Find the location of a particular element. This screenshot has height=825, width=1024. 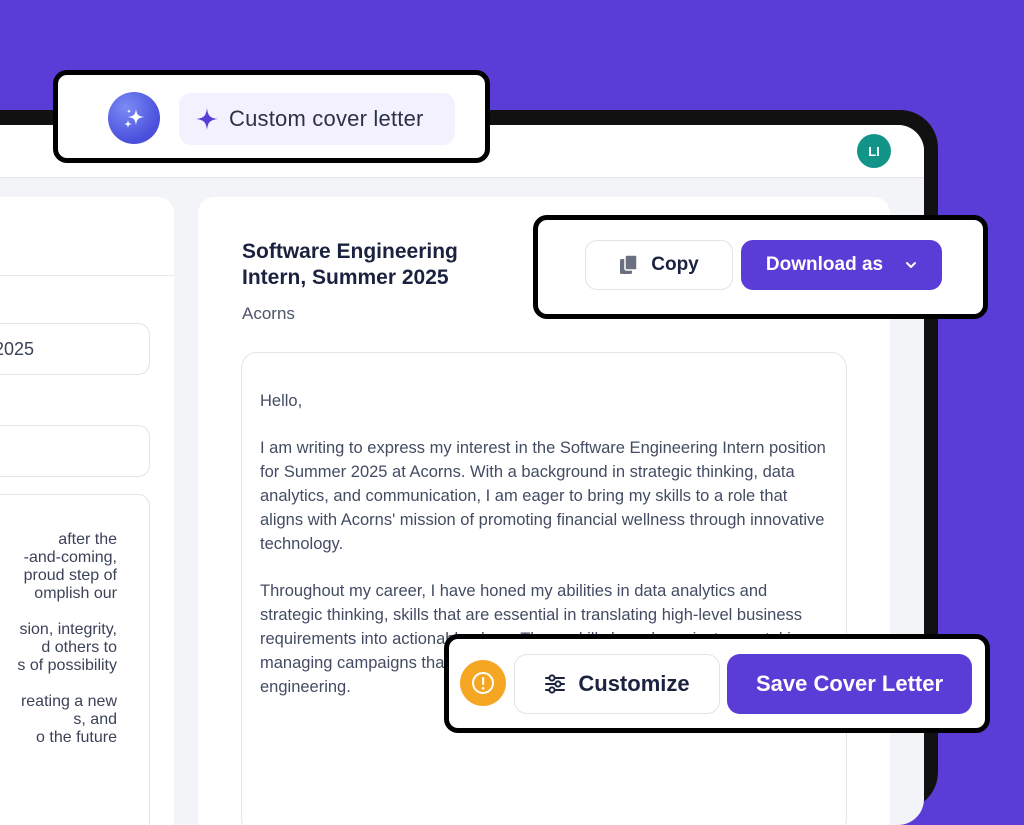

about-text-line: -and-coming, is located at coordinates (70, 557).